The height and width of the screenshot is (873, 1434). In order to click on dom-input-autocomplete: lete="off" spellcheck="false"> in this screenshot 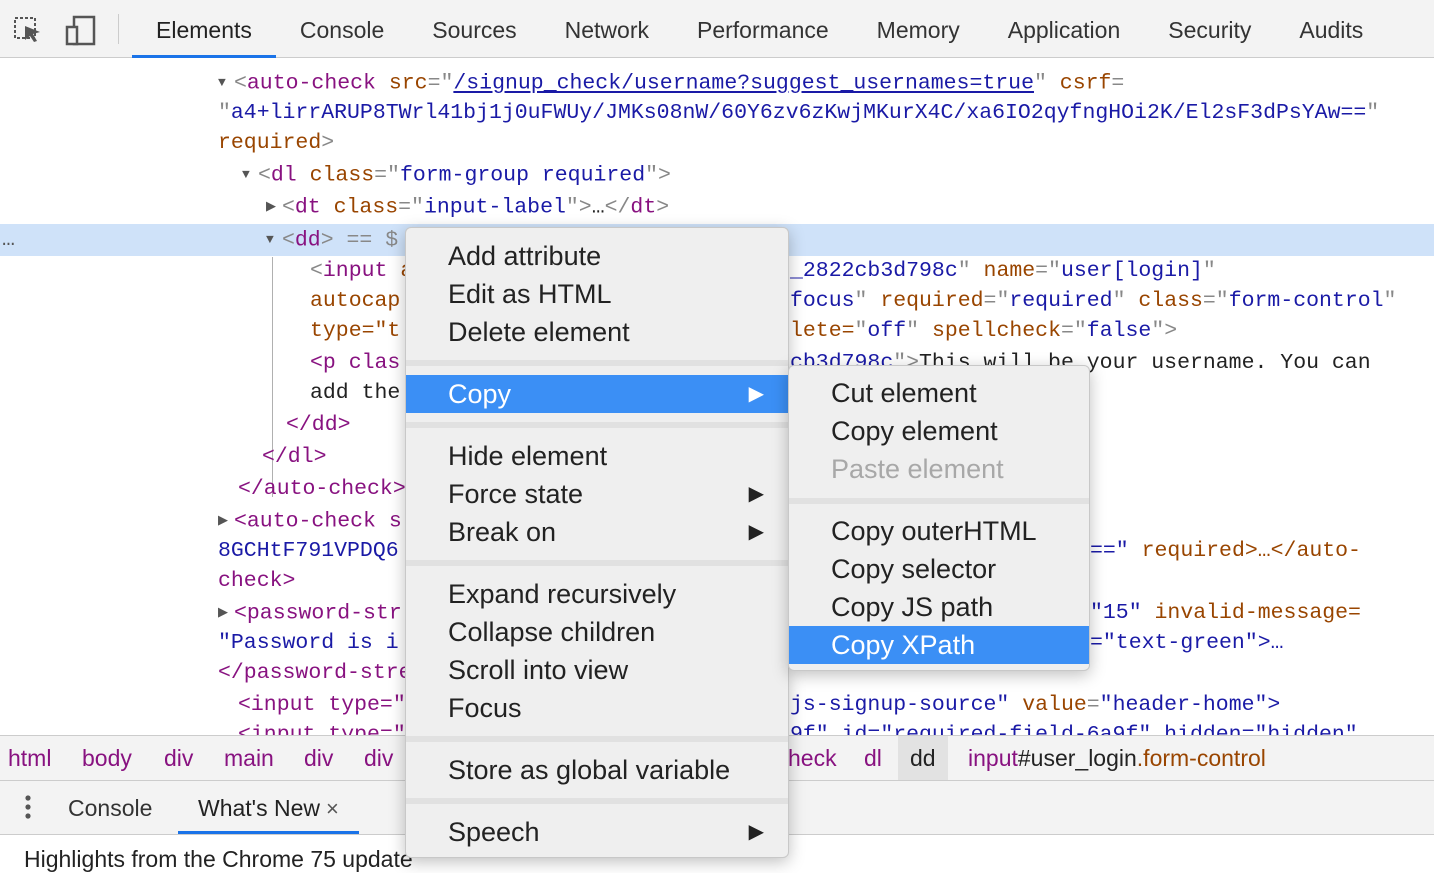, I will do `click(984, 331)`.